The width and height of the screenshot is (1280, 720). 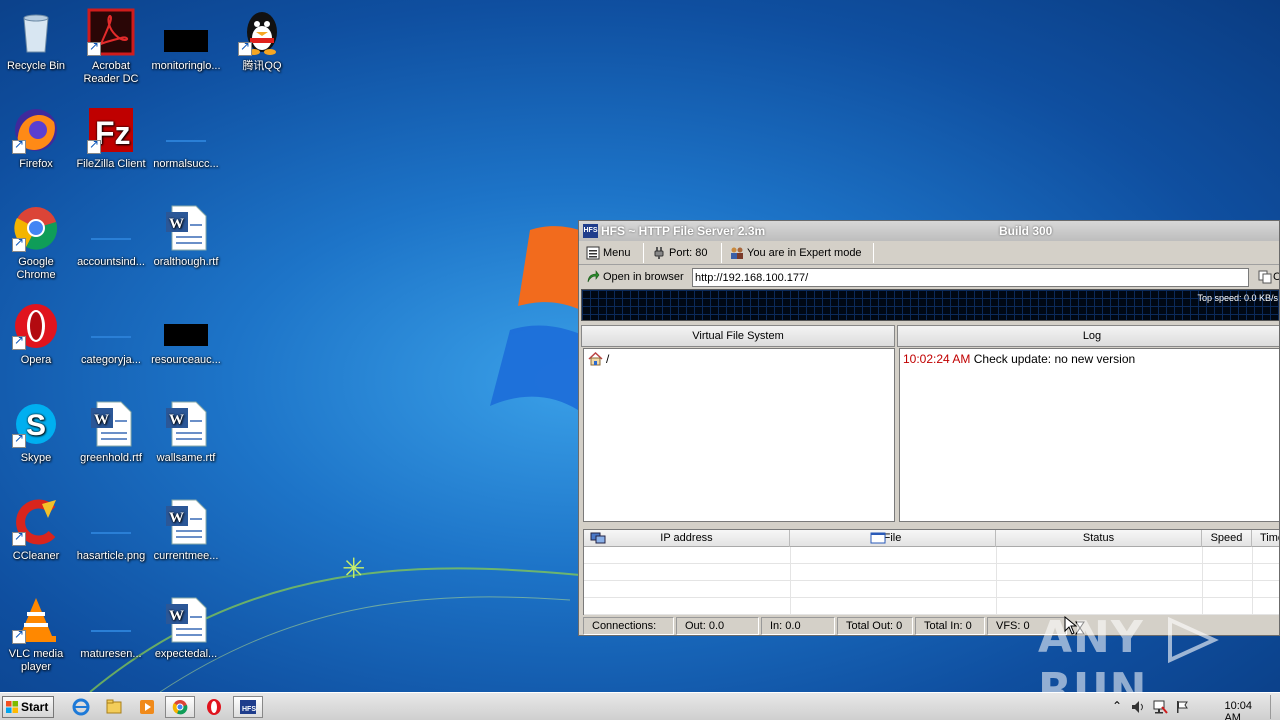 What do you see at coordinates (643, 277) in the screenshot?
I see `open-in-browser-label: Open in browser` at bounding box center [643, 277].